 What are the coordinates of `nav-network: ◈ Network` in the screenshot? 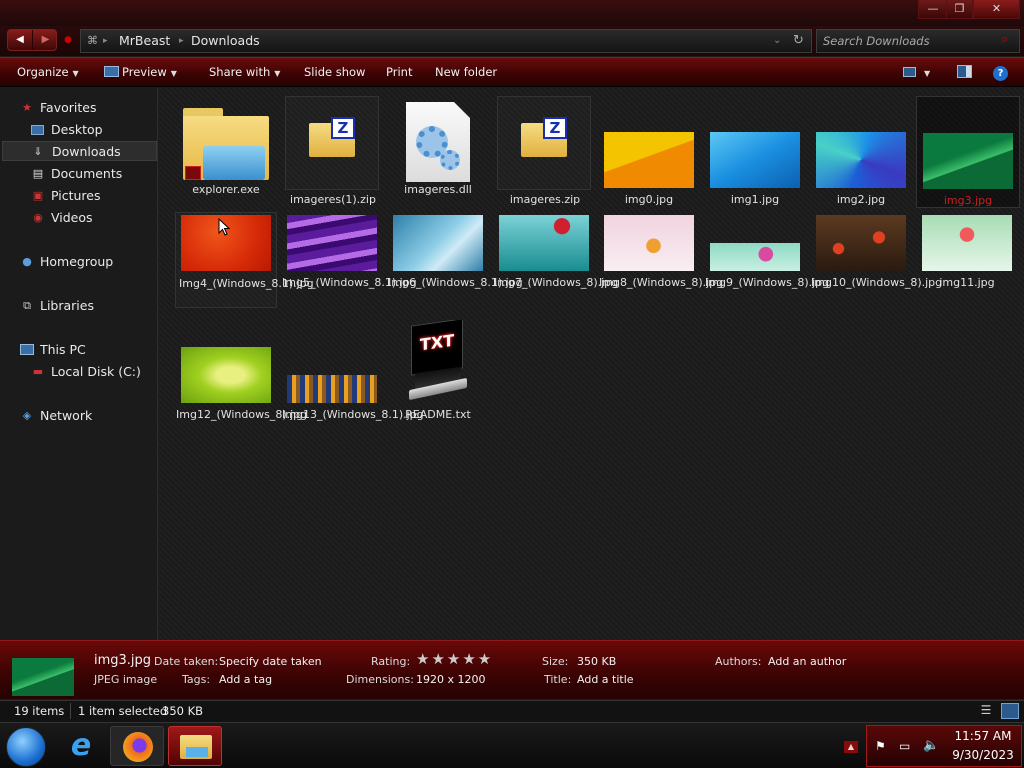 It's located at (79, 416).